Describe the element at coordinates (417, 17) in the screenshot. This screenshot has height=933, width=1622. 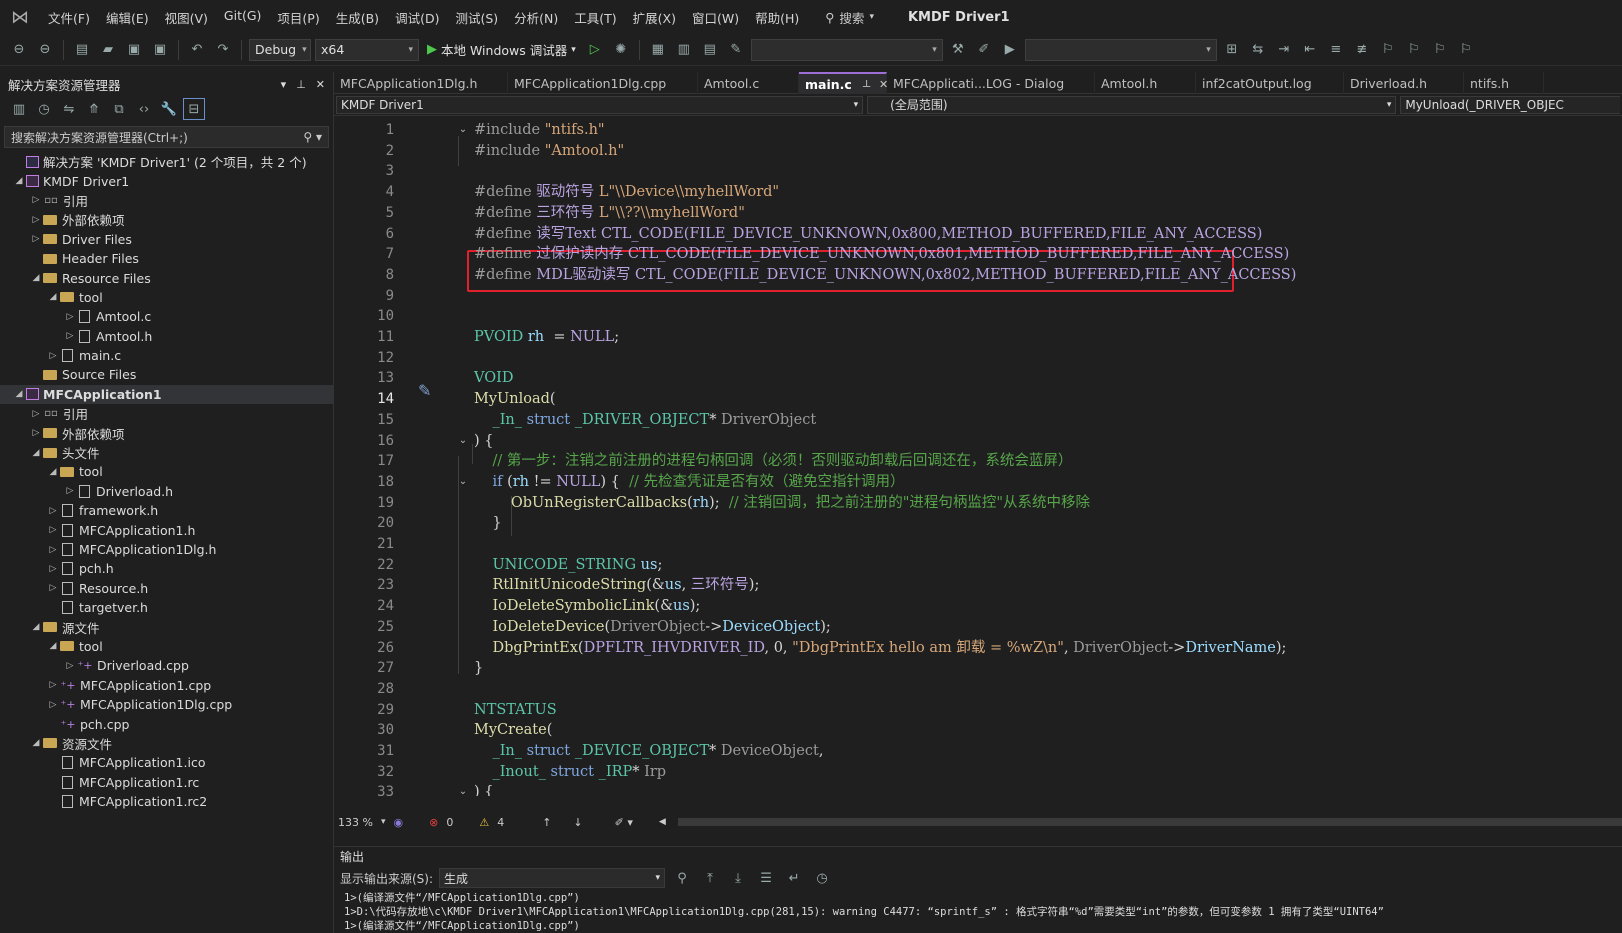
I see `menu-item: 调试(D)` at that location.